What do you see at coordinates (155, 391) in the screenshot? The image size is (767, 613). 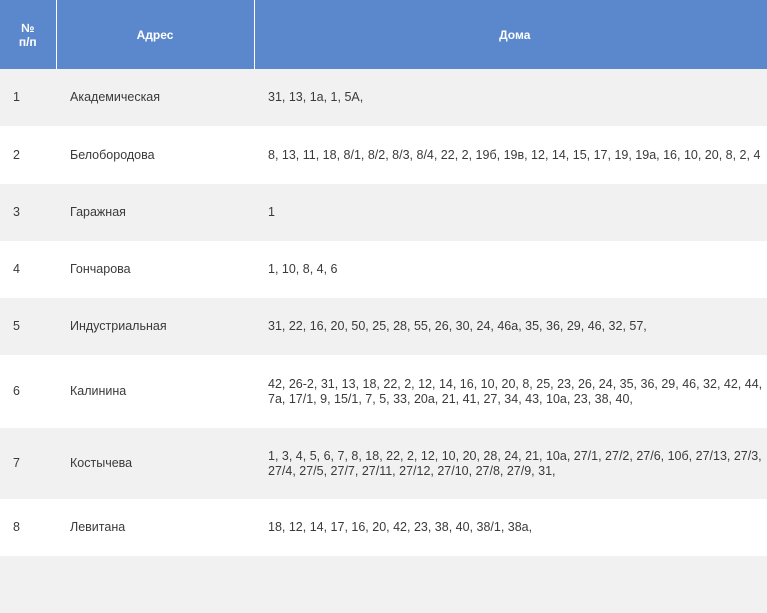 I see `row-street: Калинина` at bounding box center [155, 391].